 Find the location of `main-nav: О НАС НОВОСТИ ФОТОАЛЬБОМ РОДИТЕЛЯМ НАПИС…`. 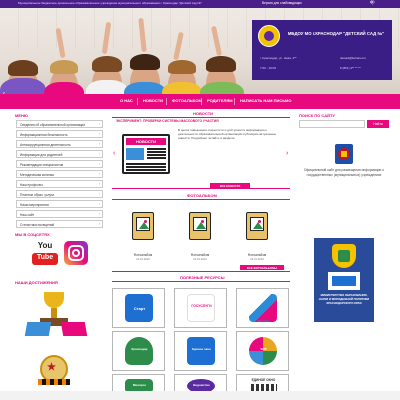

main-nav: О НАС НОВОСТИ ФОТОАЛЬБОМ РОДИТЕЛЯМ НАПИС… is located at coordinates (200, 101).